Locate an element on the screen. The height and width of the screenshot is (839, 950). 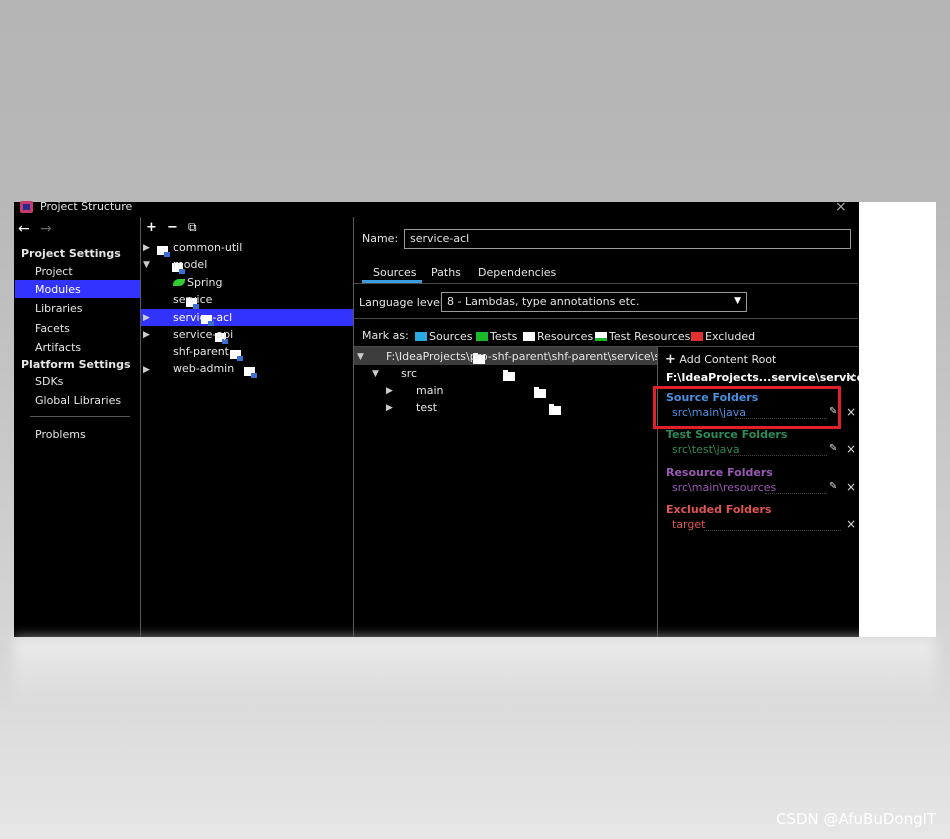
excluded-folder-icon is located at coordinates (697, 336).